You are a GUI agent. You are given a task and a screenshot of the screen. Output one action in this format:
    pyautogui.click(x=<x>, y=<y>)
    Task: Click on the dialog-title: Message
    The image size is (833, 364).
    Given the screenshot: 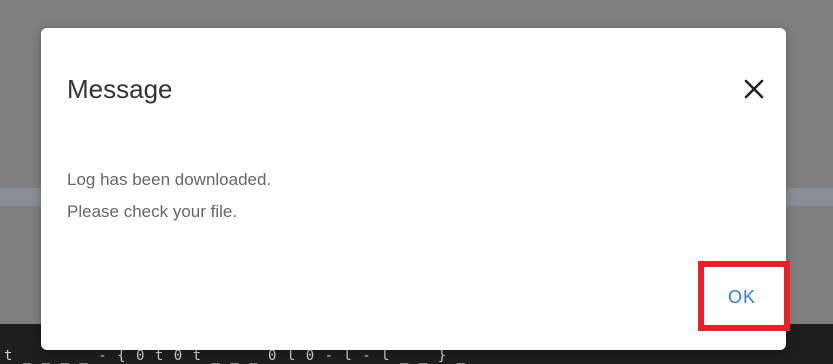 What is the action you would take?
    pyautogui.click(x=120, y=89)
    